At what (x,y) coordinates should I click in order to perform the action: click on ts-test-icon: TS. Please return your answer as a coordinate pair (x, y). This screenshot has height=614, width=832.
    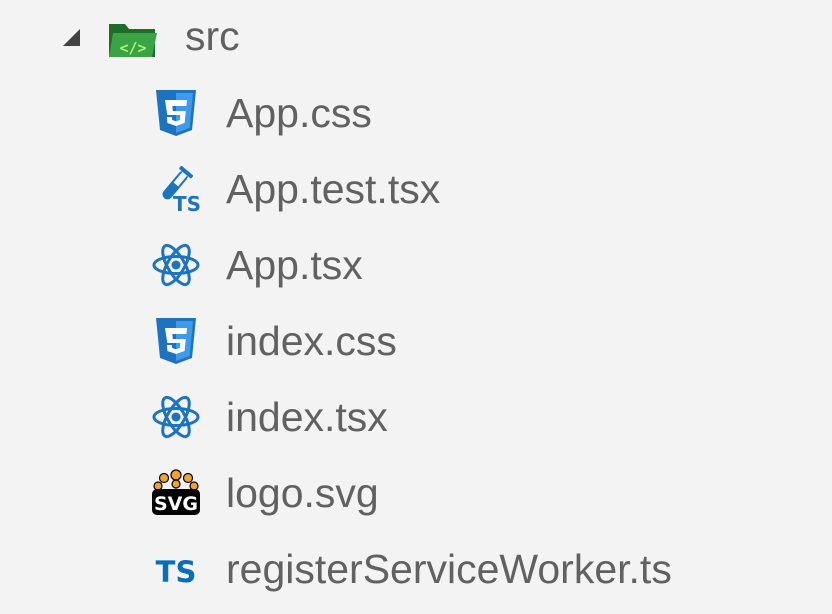
    Looking at the image, I should click on (176, 189).